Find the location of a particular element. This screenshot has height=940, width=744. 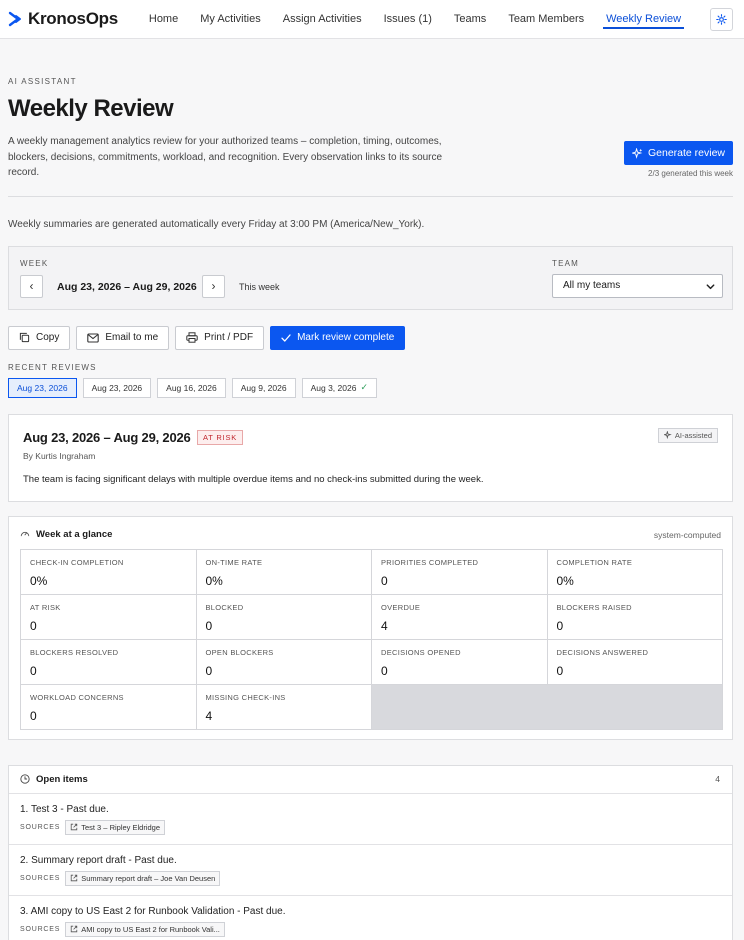

nav-weekly-review: Weekly Review is located at coordinates (643, 19).